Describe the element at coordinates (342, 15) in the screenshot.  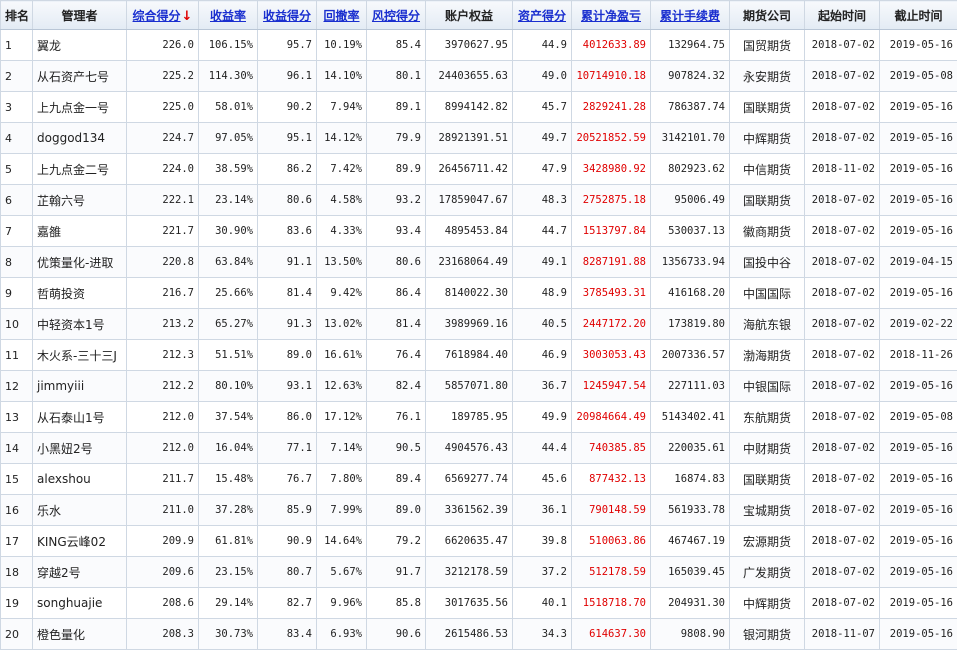
I see `sort-drawdown: 回撤率` at that location.